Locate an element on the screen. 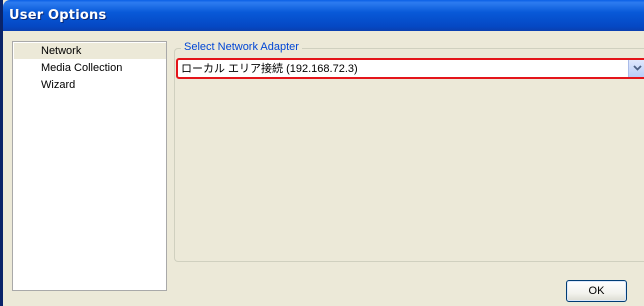  window-title: User Options is located at coordinates (58, 15).